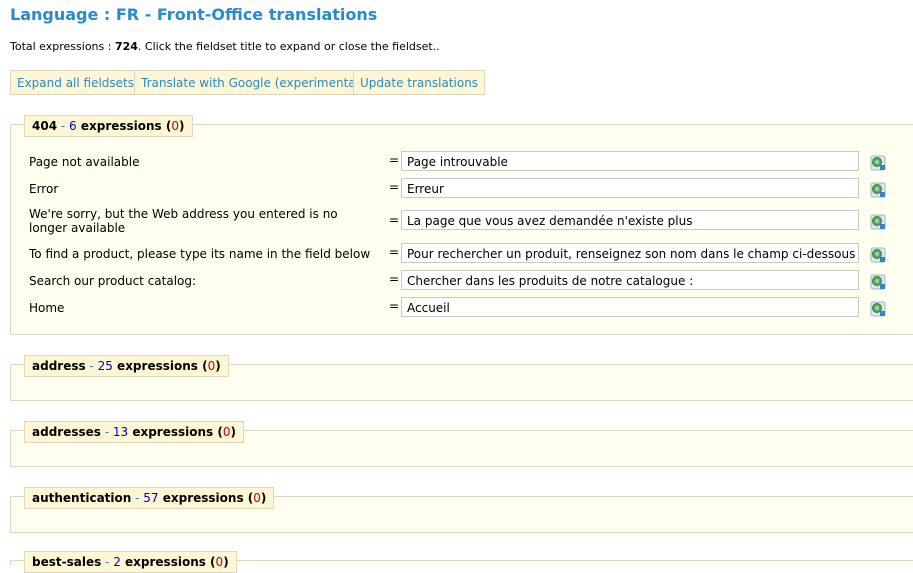  Describe the element at coordinates (76, 82) in the screenshot. I see `expand-all-button: Expand all fieldsets` at that location.